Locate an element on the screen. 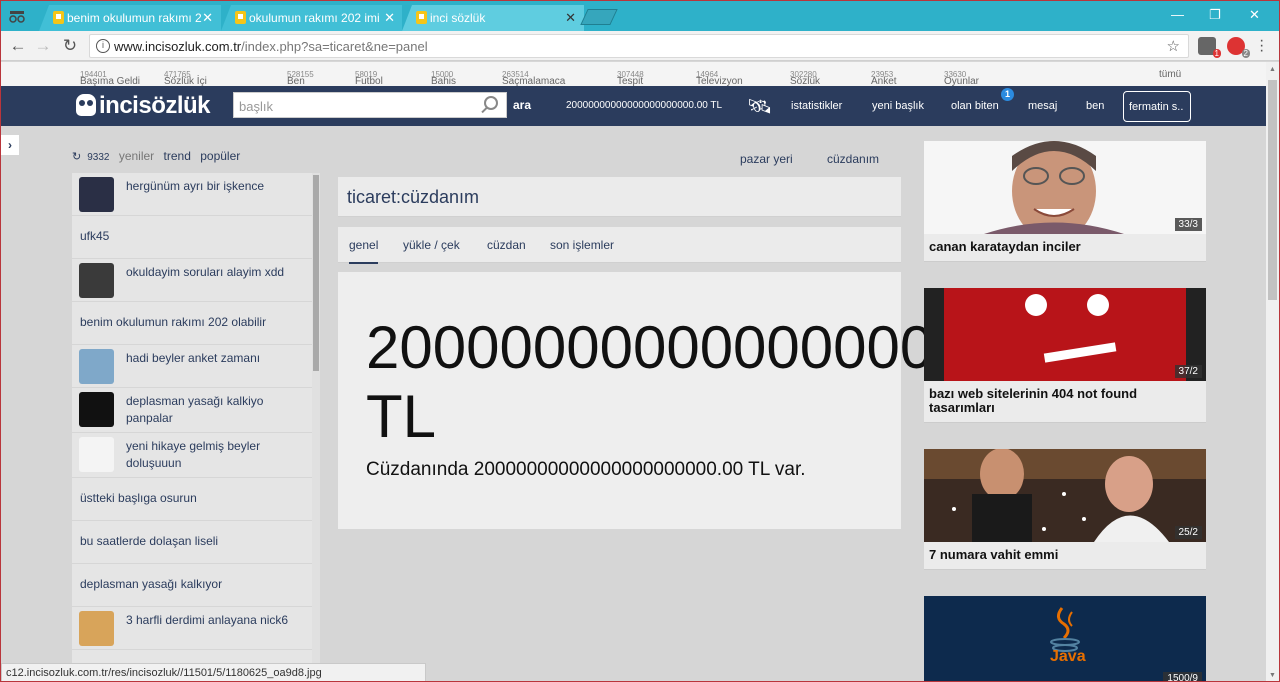  extension-badge: 2 is located at coordinates (1245, 53).